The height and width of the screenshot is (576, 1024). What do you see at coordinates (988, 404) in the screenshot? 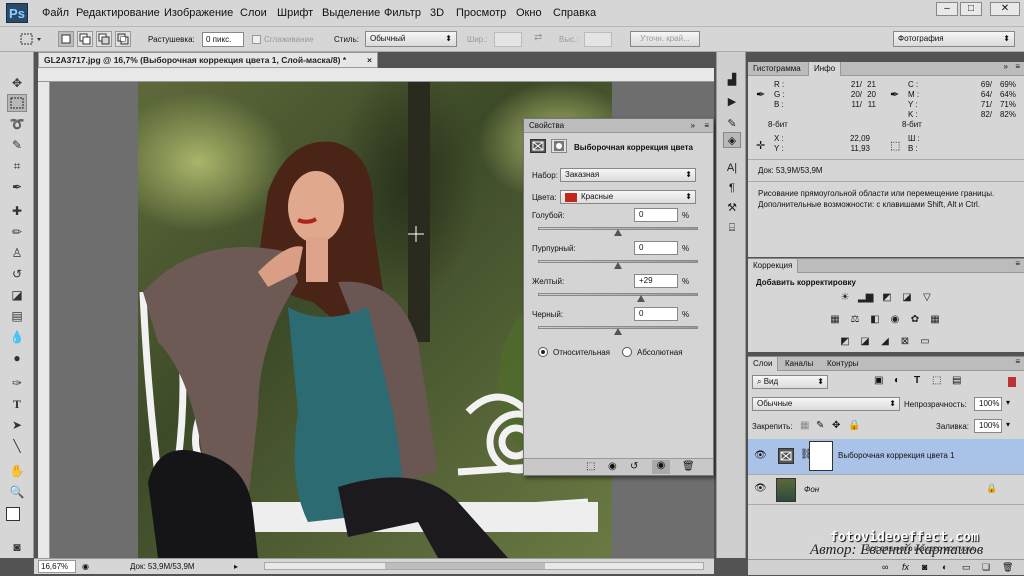
I see `opacity-input: 100%` at bounding box center [988, 404].